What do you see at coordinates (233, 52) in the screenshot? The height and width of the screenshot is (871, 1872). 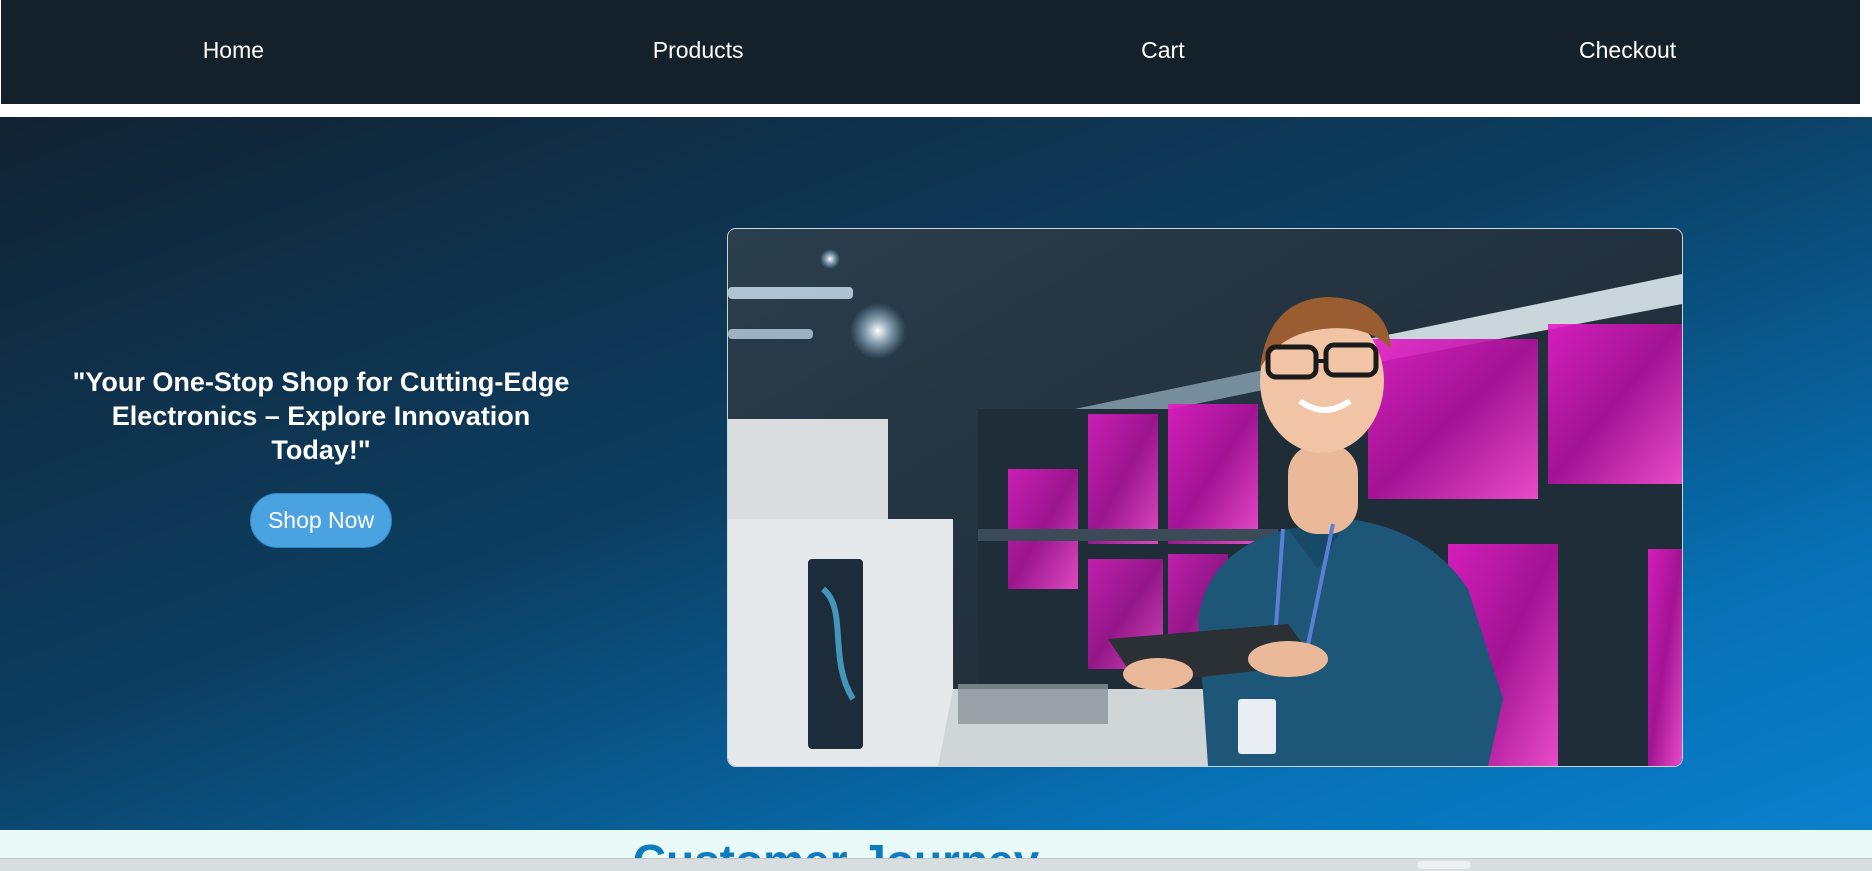 I see `nav-item-home: Home` at bounding box center [233, 52].